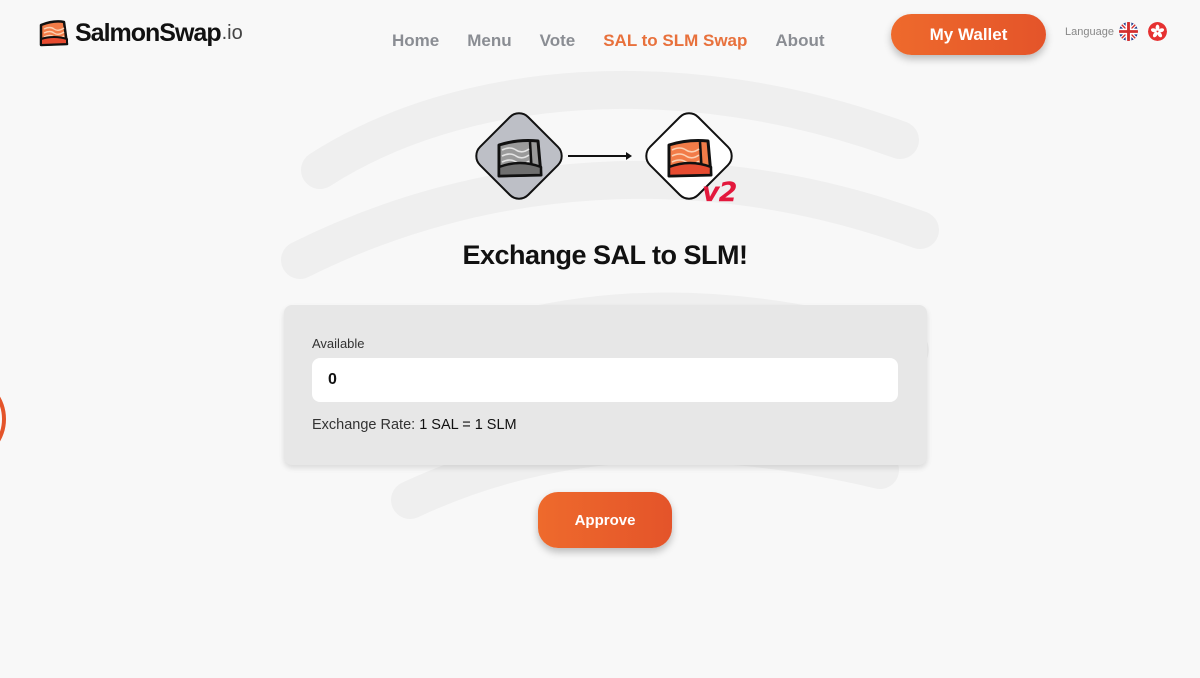 This screenshot has height=678, width=1200. What do you see at coordinates (54, 33) in the screenshot?
I see `salmon-logo-icon` at bounding box center [54, 33].